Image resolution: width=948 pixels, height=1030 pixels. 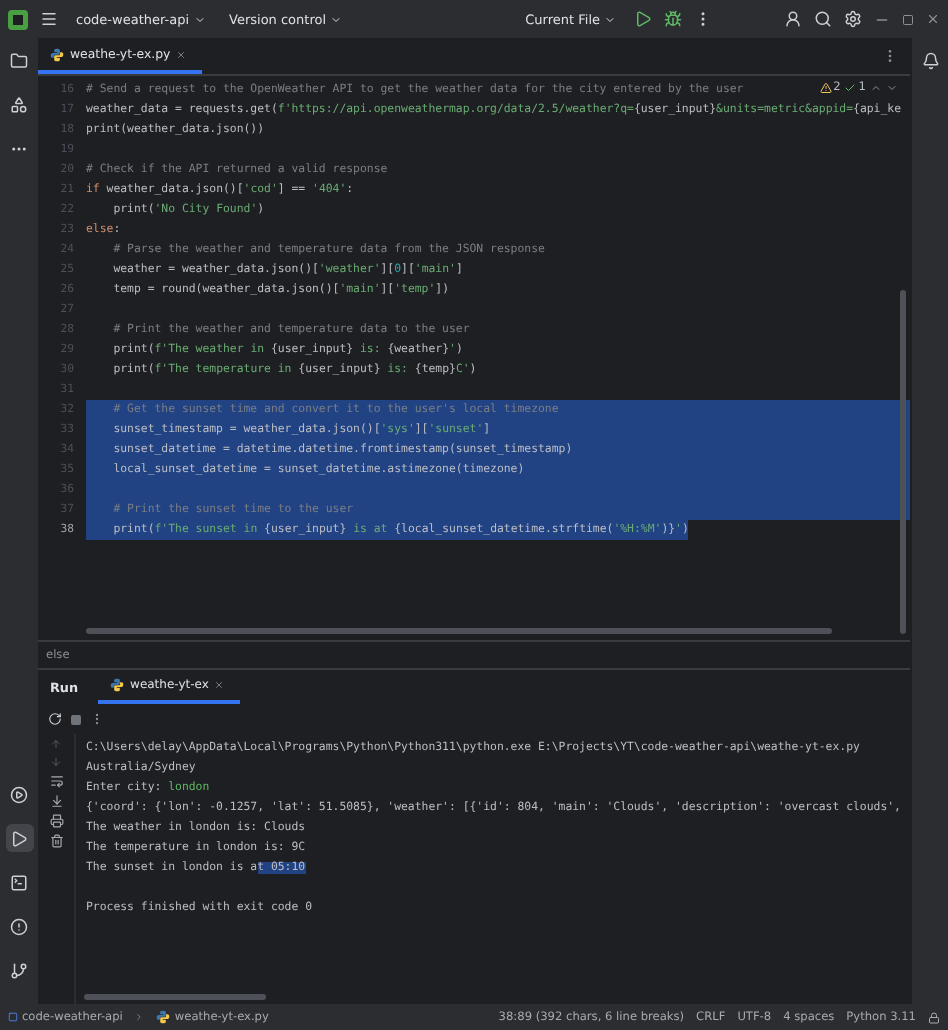 What do you see at coordinates (823, 19) in the screenshot?
I see `search-icon` at bounding box center [823, 19].